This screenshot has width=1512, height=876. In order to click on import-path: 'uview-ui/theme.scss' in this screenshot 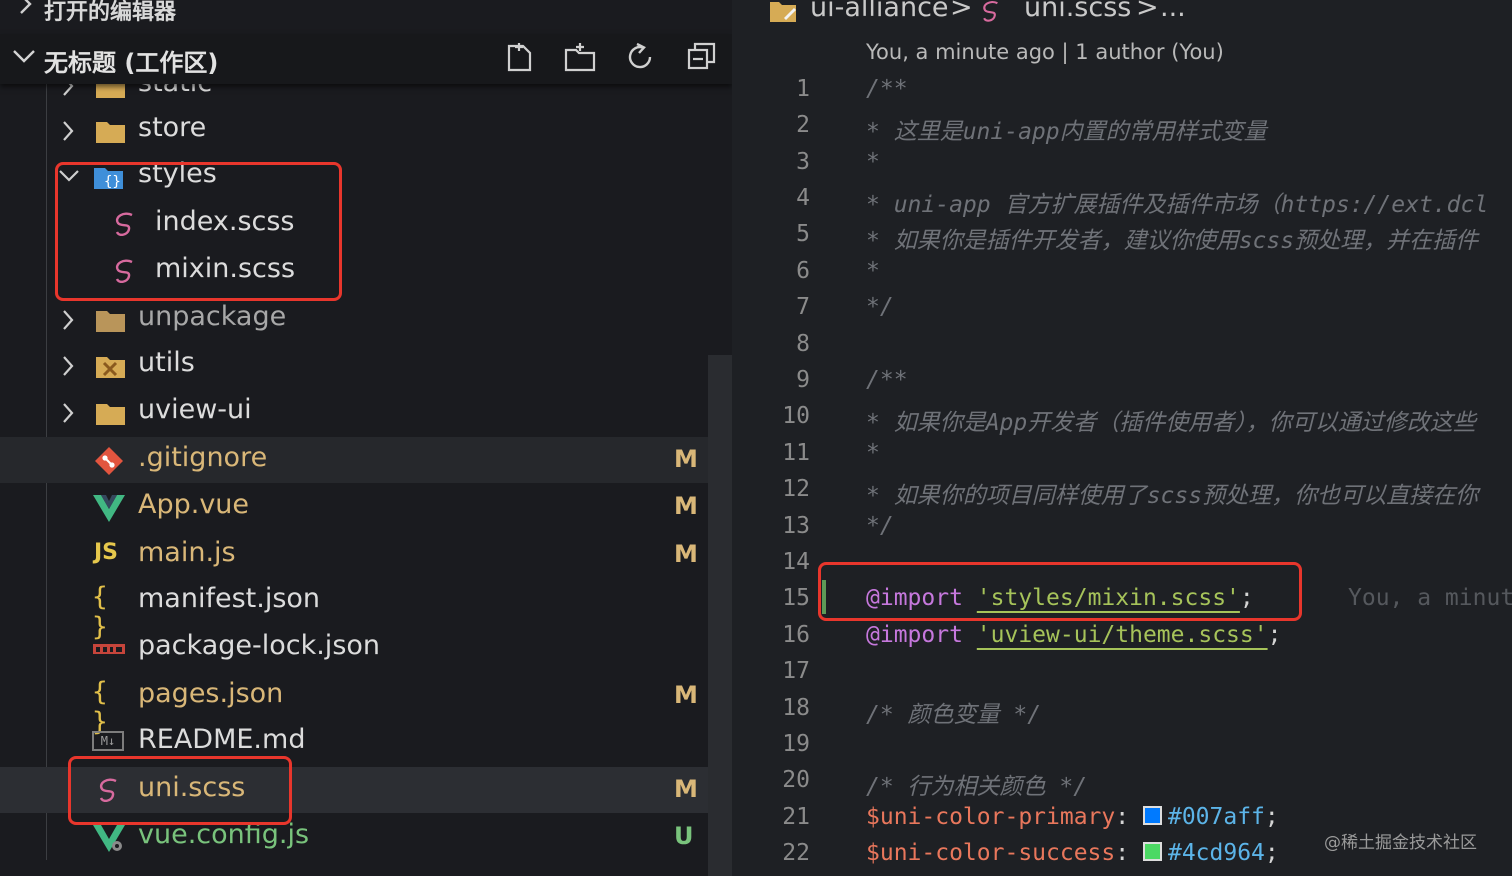, I will do `click(1122, 635)`.